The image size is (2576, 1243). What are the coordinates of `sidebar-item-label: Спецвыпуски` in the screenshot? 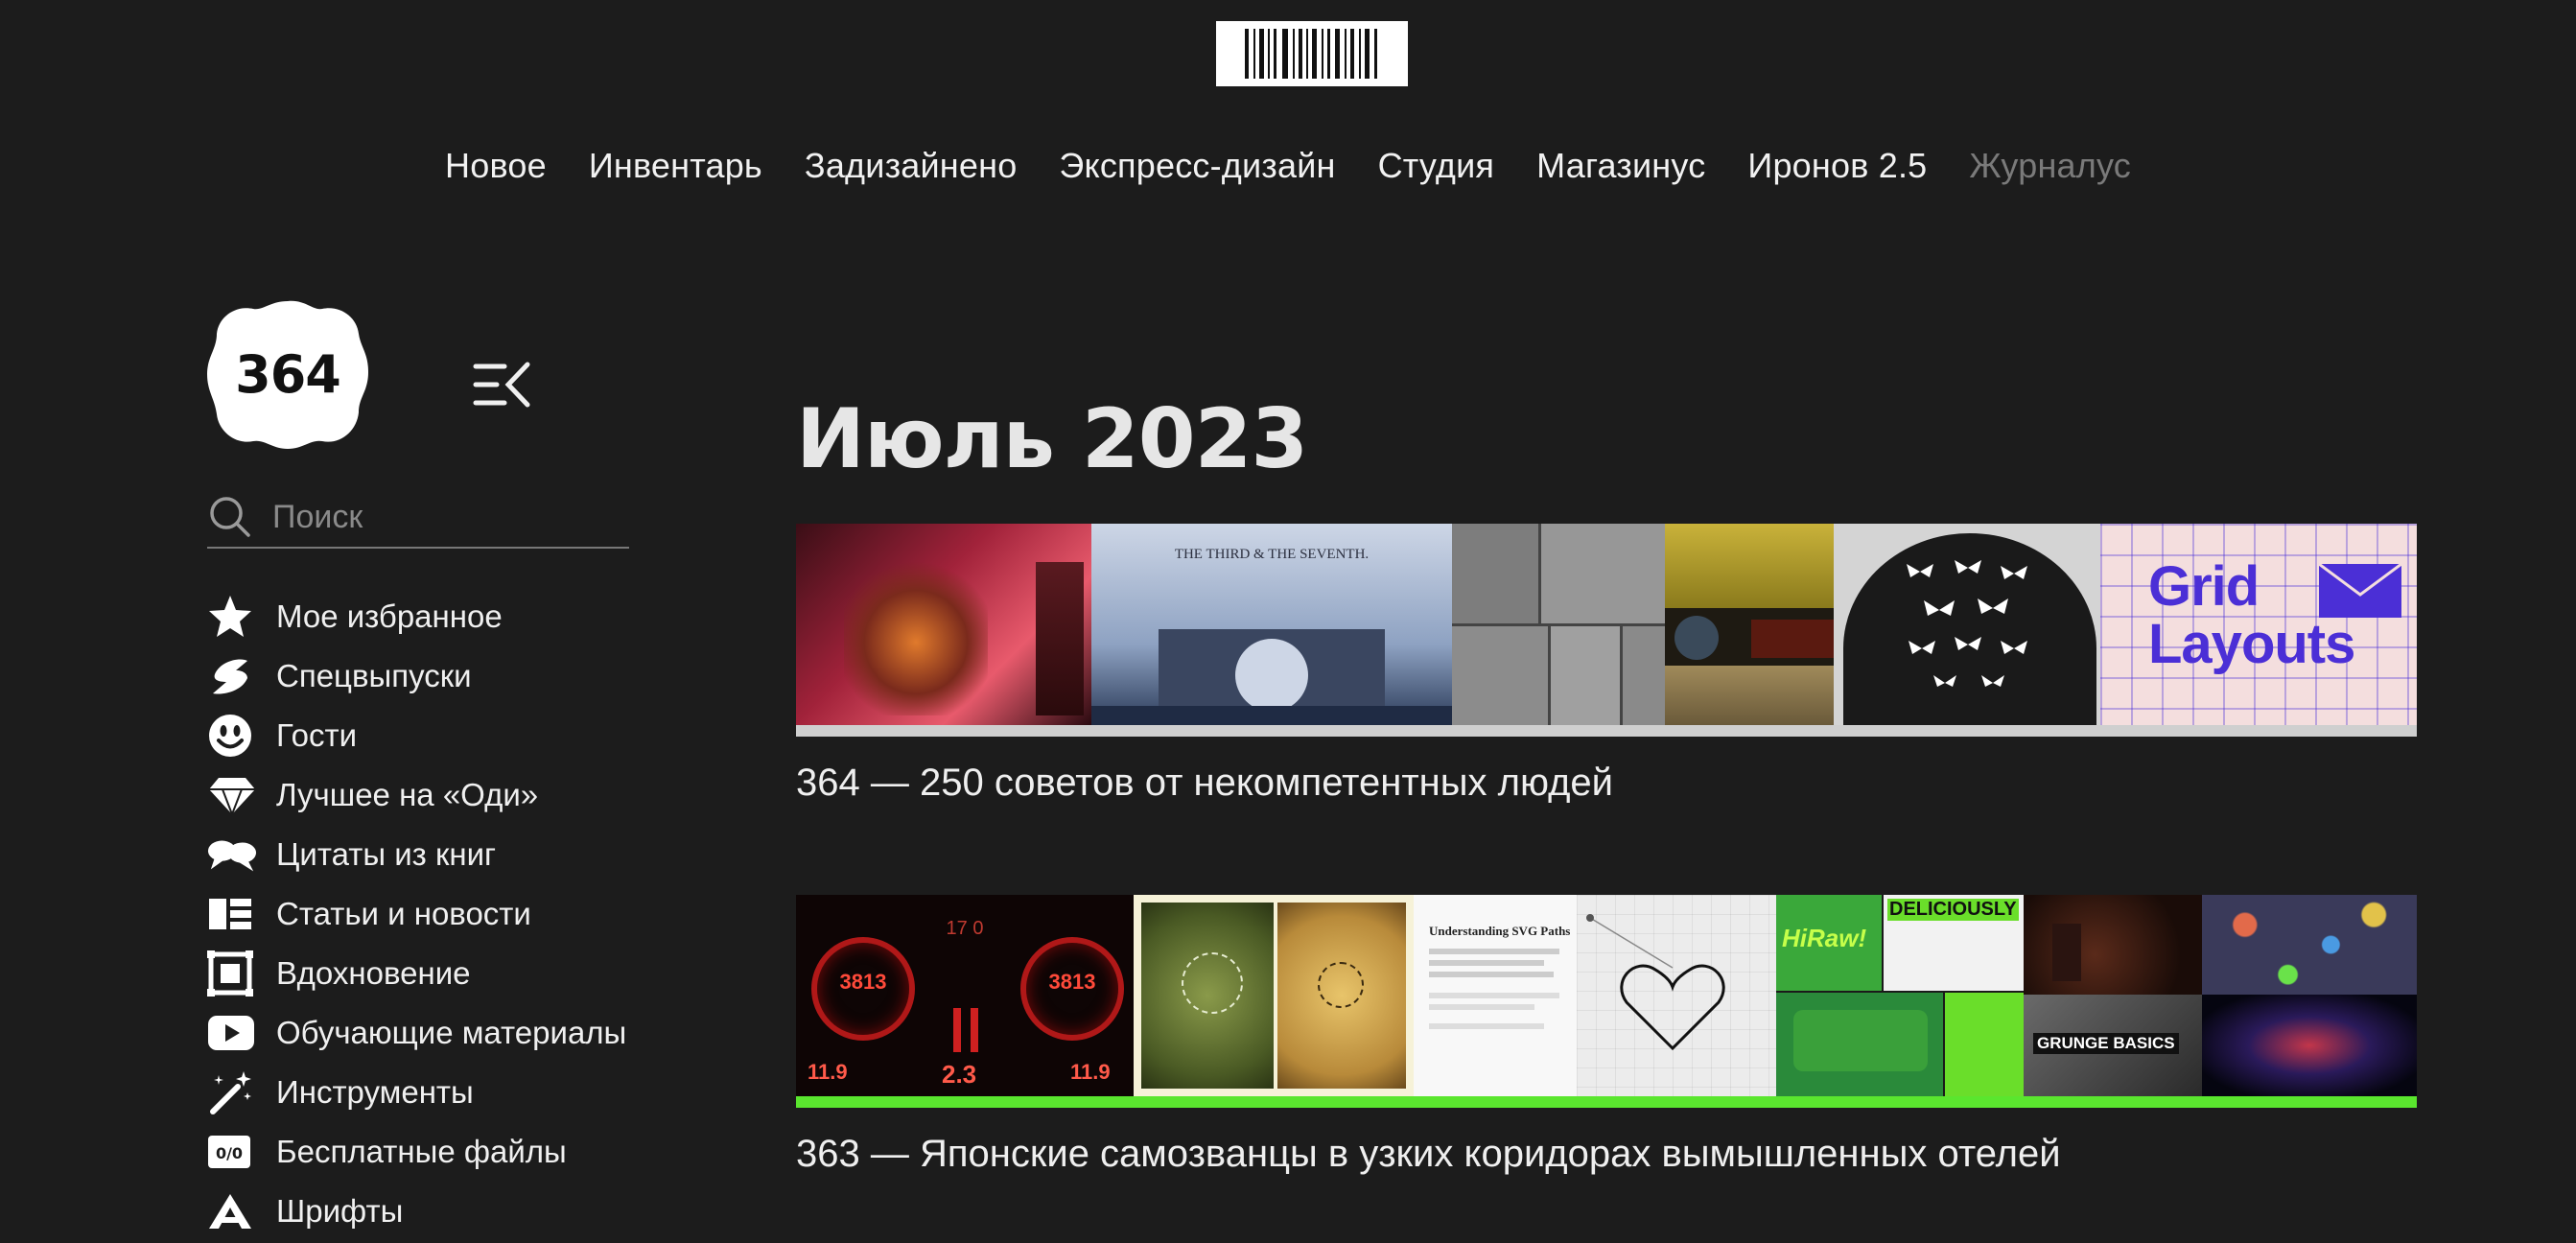 It's located at (374, 675).